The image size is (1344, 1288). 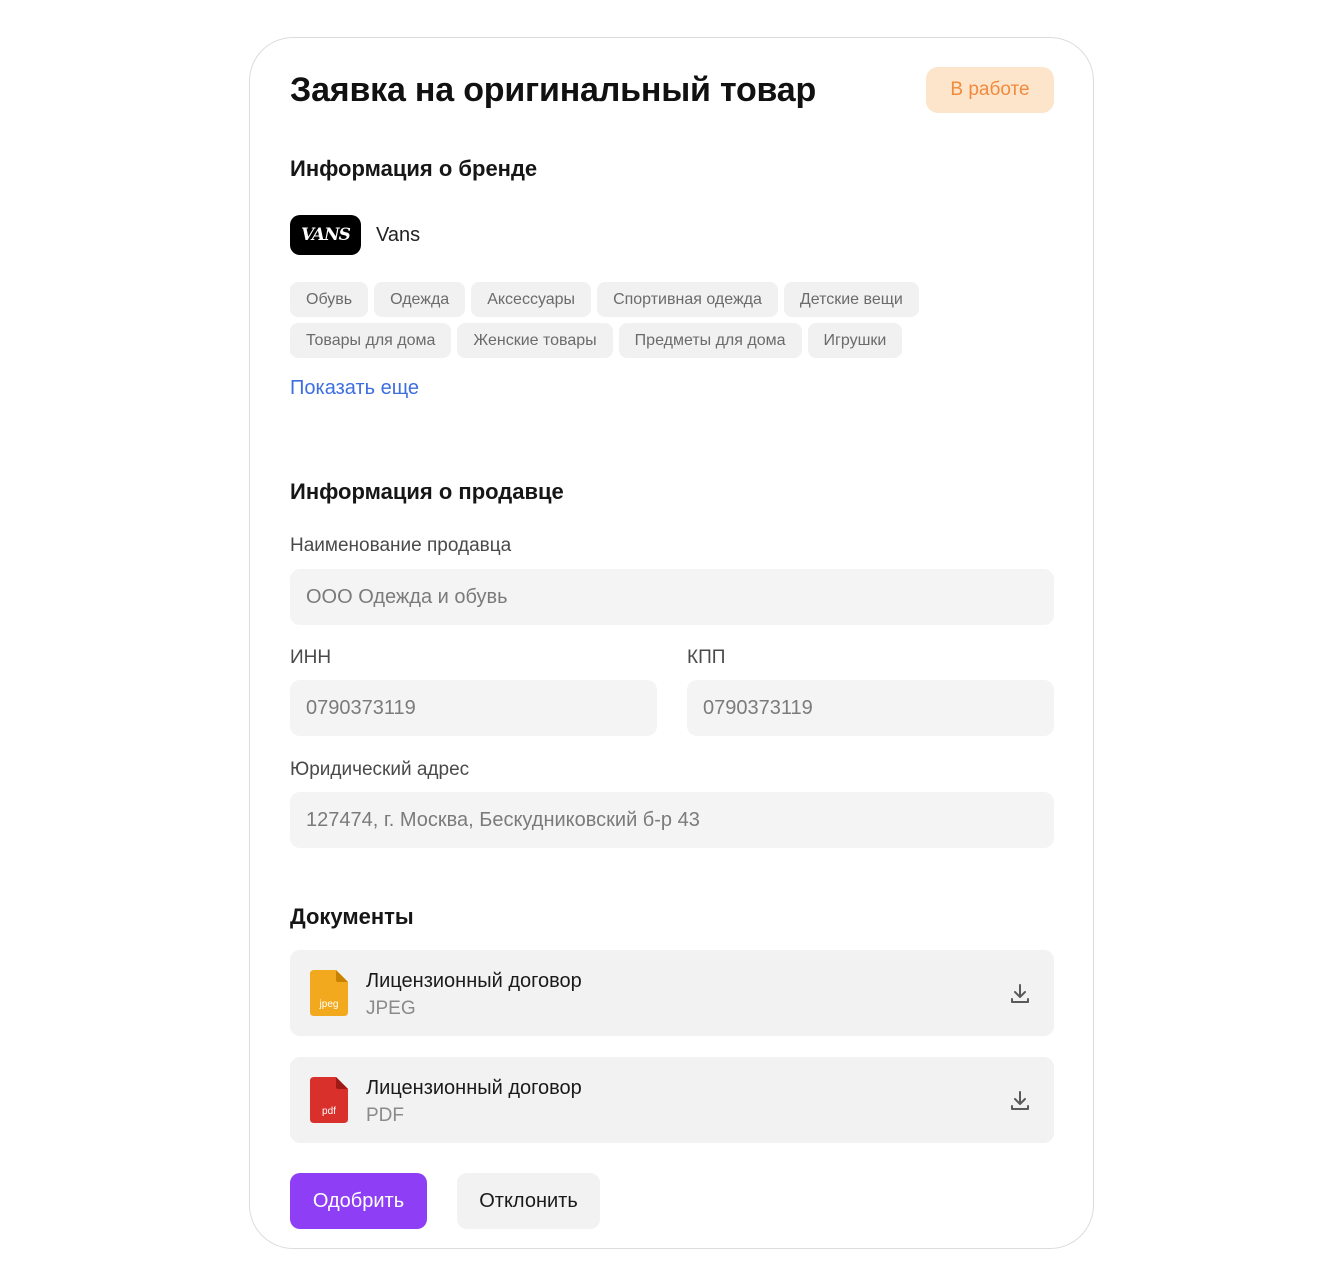 I want to click on pdf-icon-label: pdf, so click(x=329, y=1111).